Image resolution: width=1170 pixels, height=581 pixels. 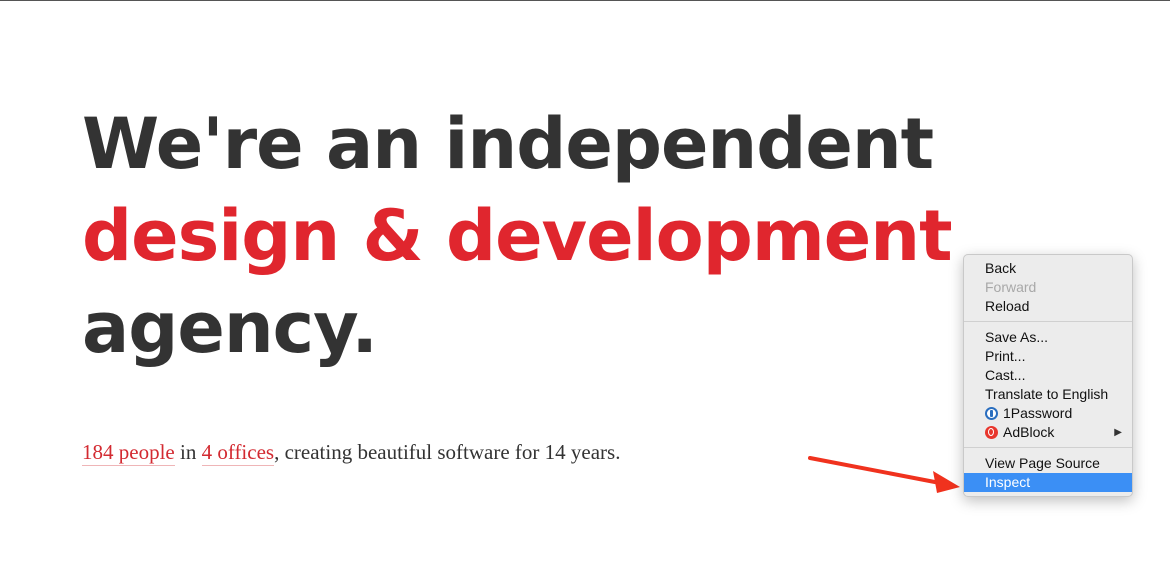 What do you see at coordinates (128, 453) in the screenshot?
I see `people-link: 184 people` at bounding box center [128, 453].